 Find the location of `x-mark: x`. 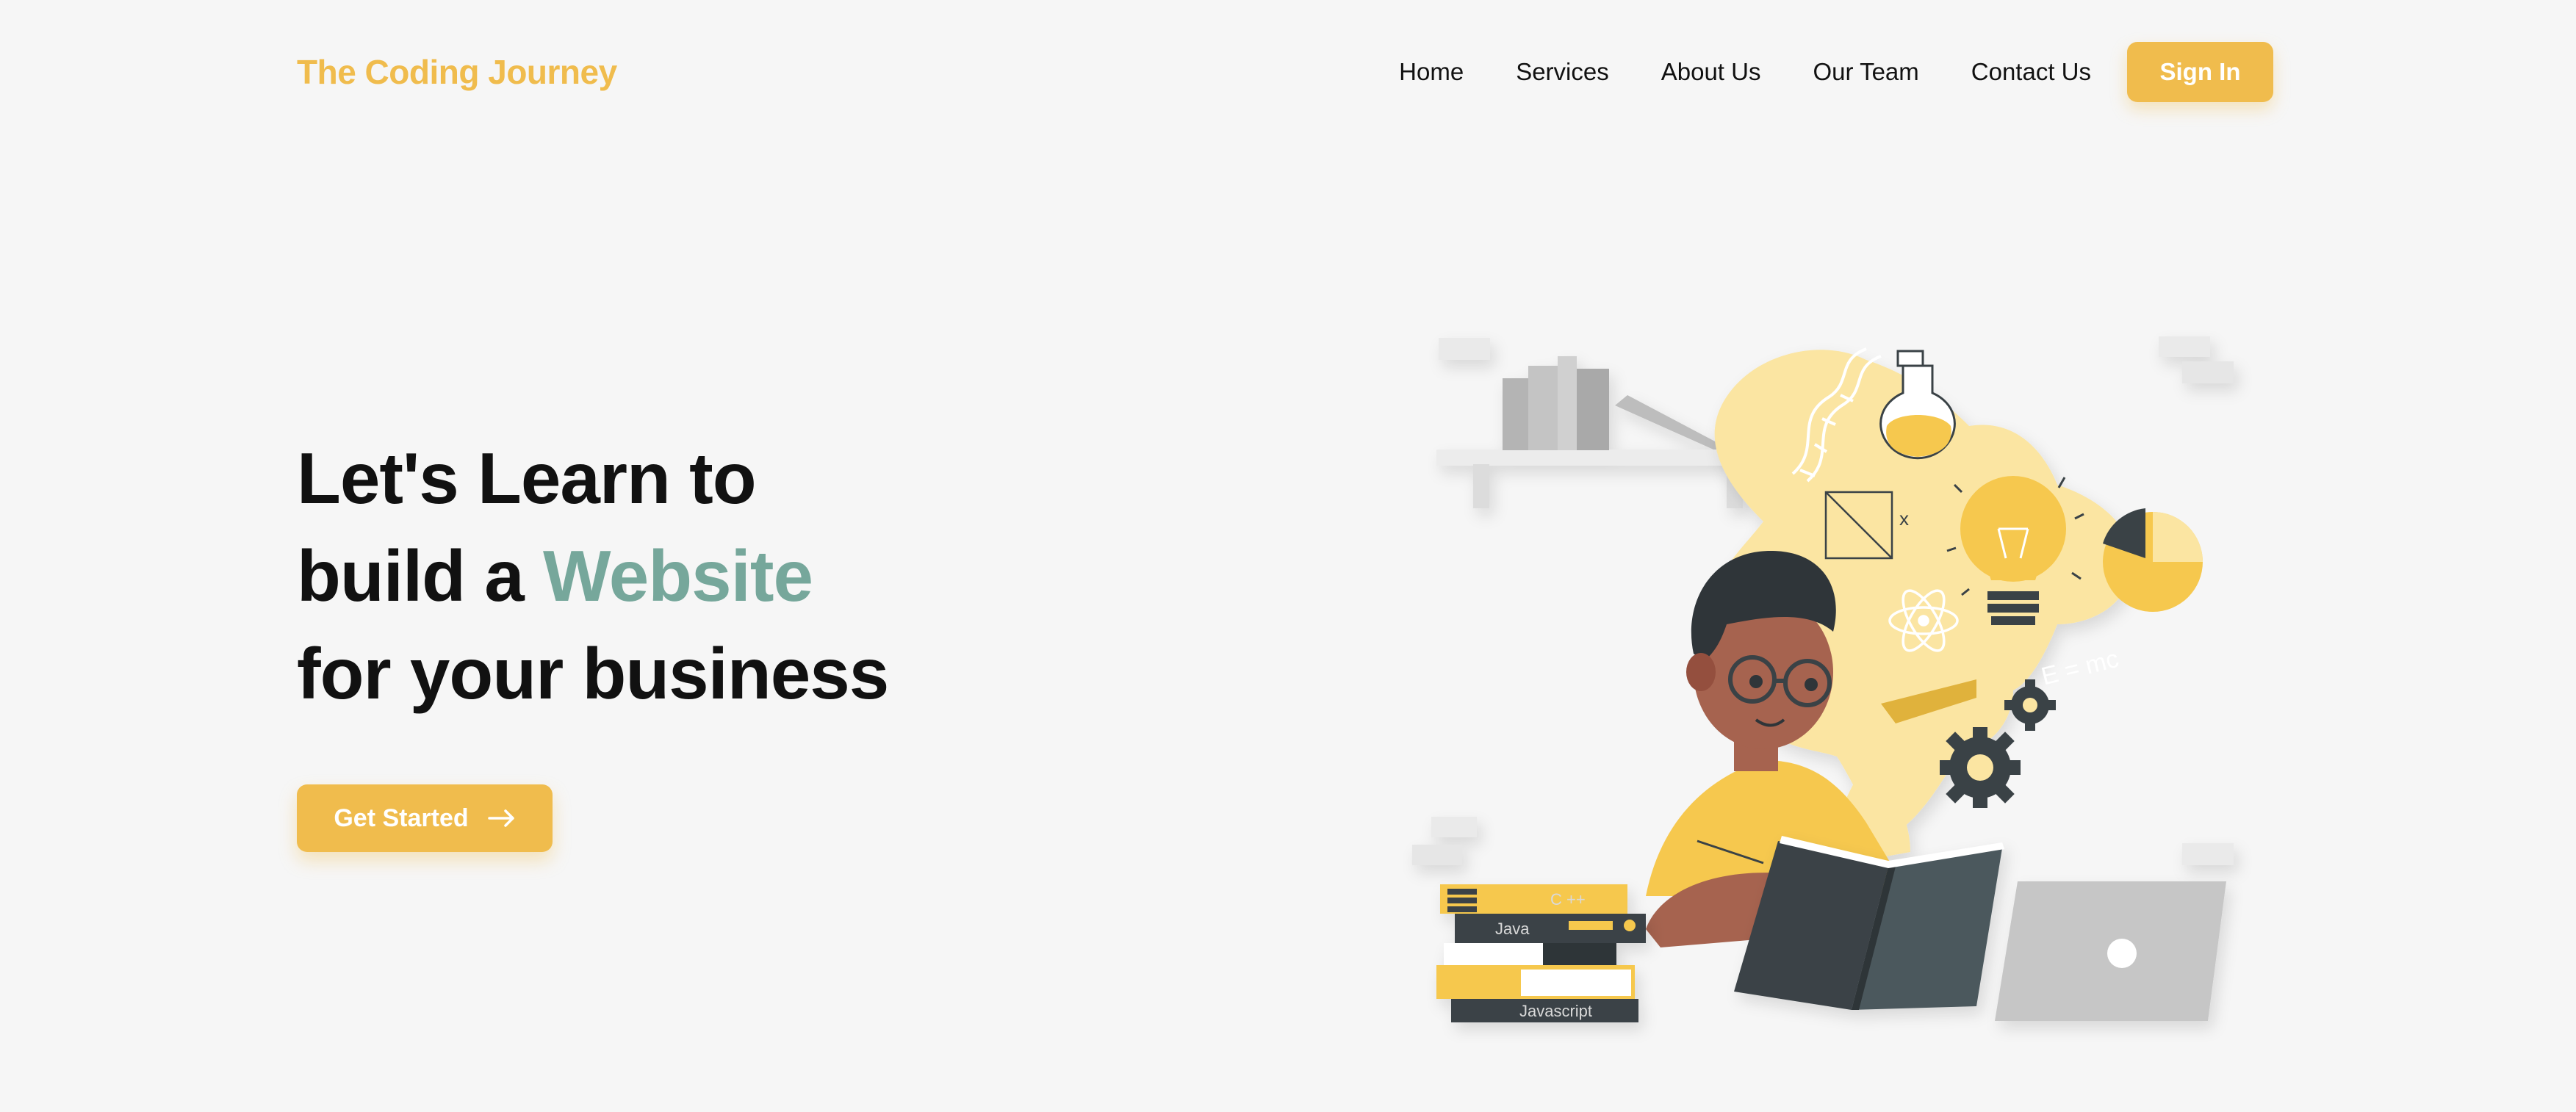

x-mark: x is located at coordinates (1904, 519).